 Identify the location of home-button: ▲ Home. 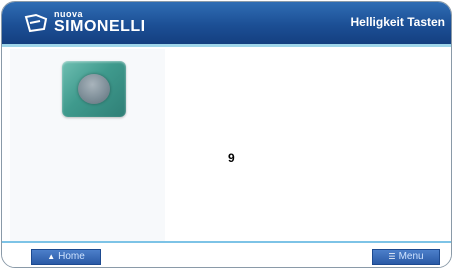
(66, 257).